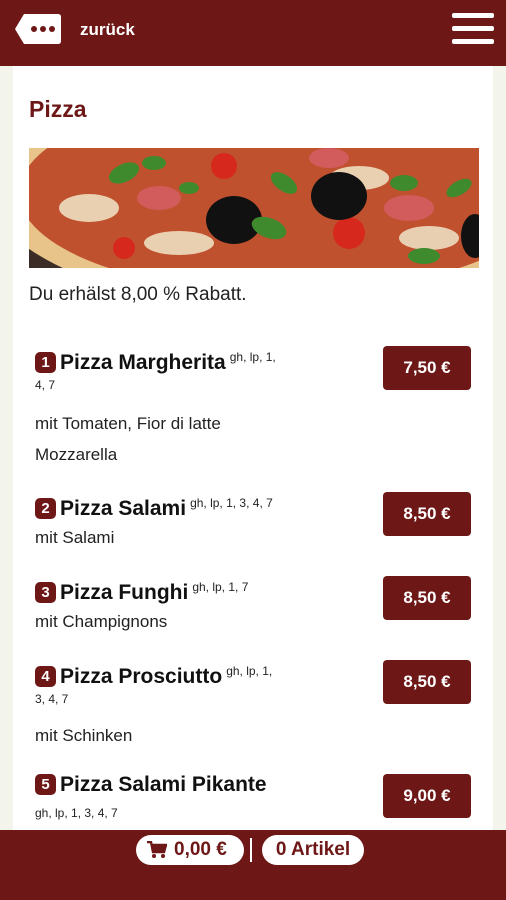  I want to click on pizza-photo, so click(254, 208).